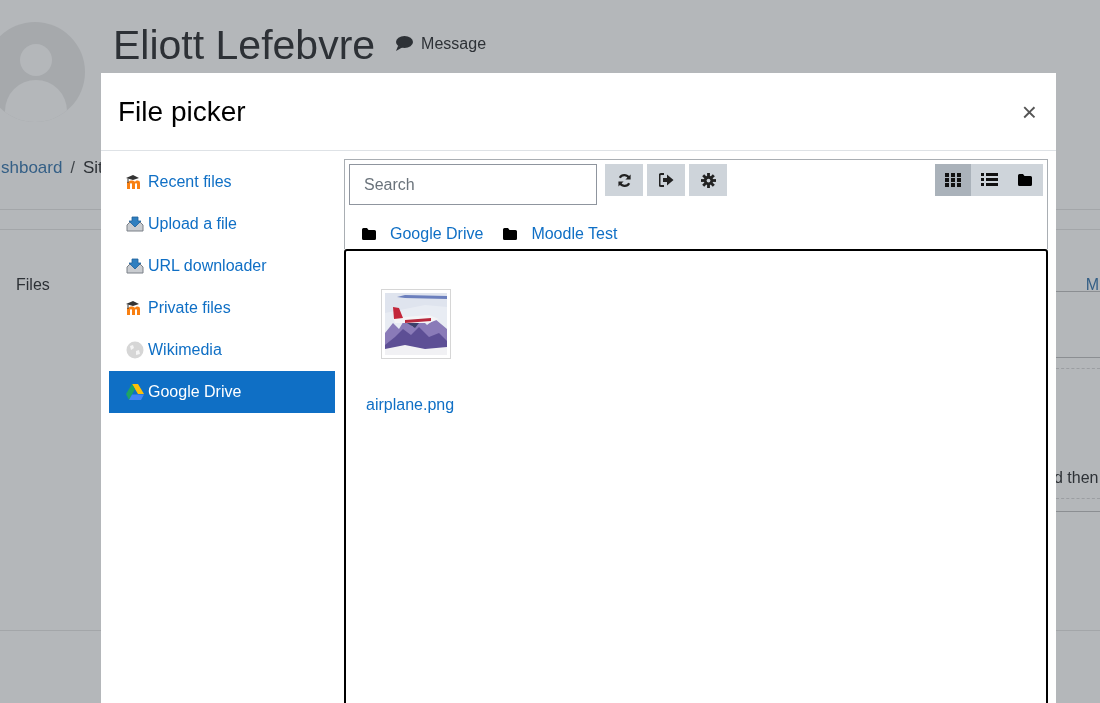 This screenshot has width=1100, height=703. Describe the element at coordinates (135, 392) in the screenshot. I see `drive-icon` at that location.